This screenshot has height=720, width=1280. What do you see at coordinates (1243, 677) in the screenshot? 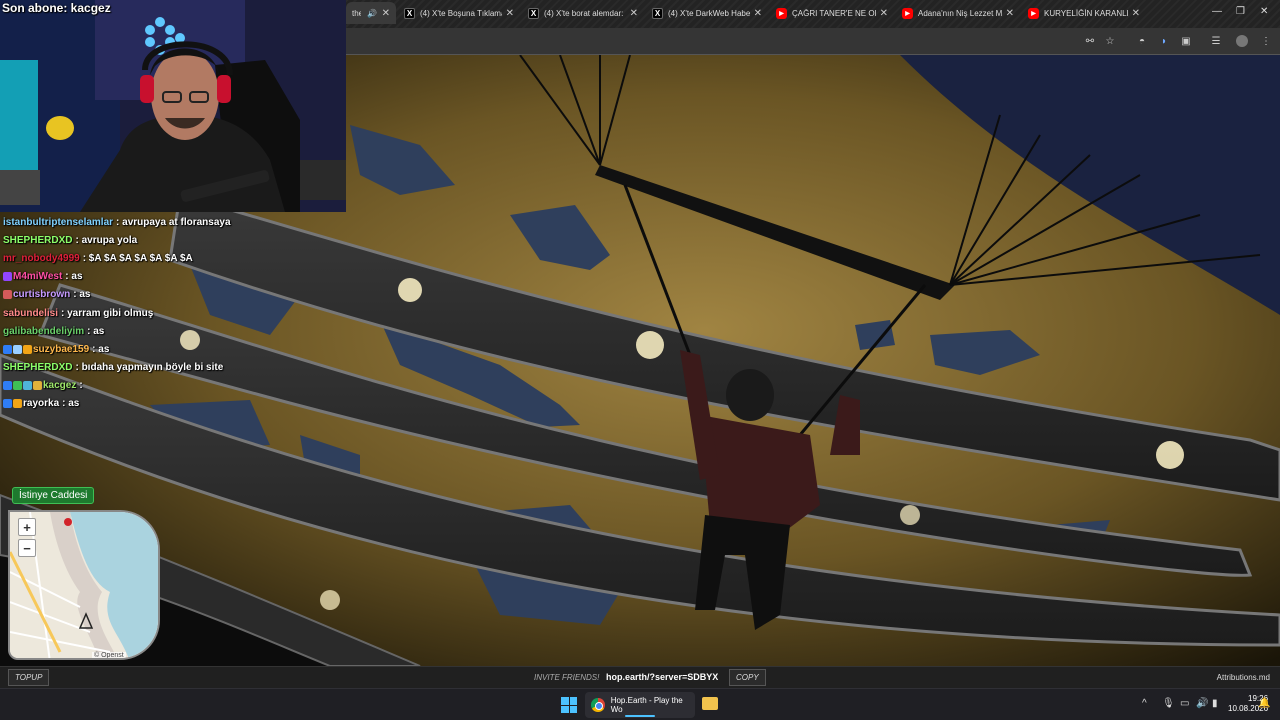
I see `attributions-link: Attributions.md` at bounding box center [1243, 677].